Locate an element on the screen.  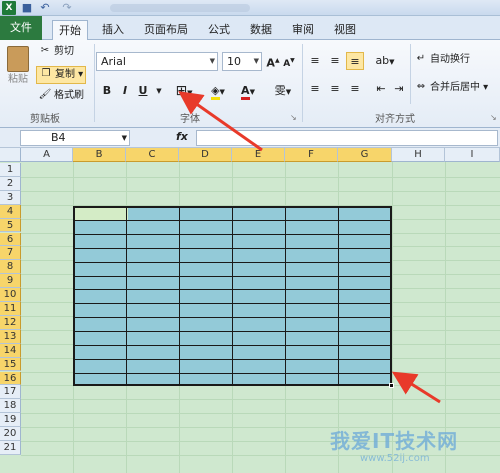
paste-button: 粘贴 is located at coordinates (18, 67).